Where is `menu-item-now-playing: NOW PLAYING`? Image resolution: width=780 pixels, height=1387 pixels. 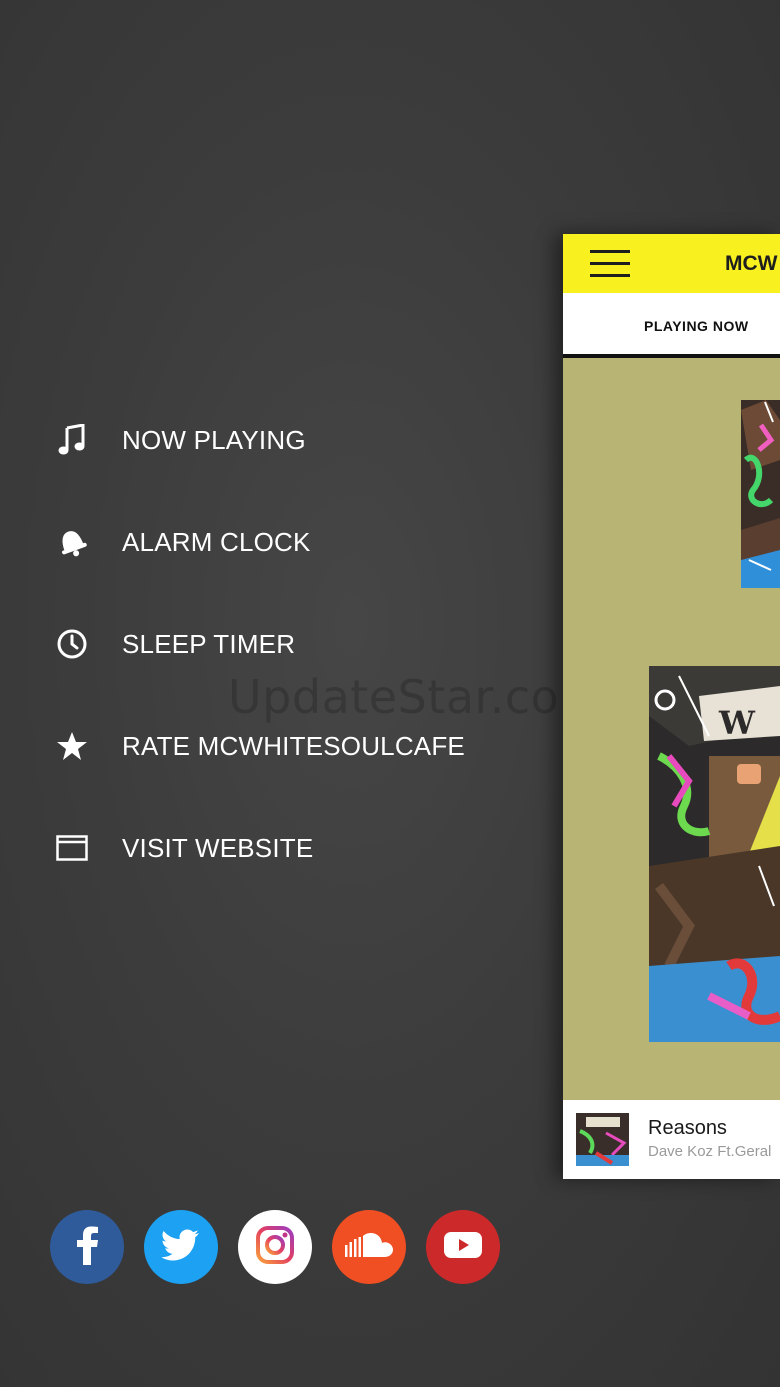 menu-item-now-playing: NOW PLAYING is located at coordinates (270, 440).